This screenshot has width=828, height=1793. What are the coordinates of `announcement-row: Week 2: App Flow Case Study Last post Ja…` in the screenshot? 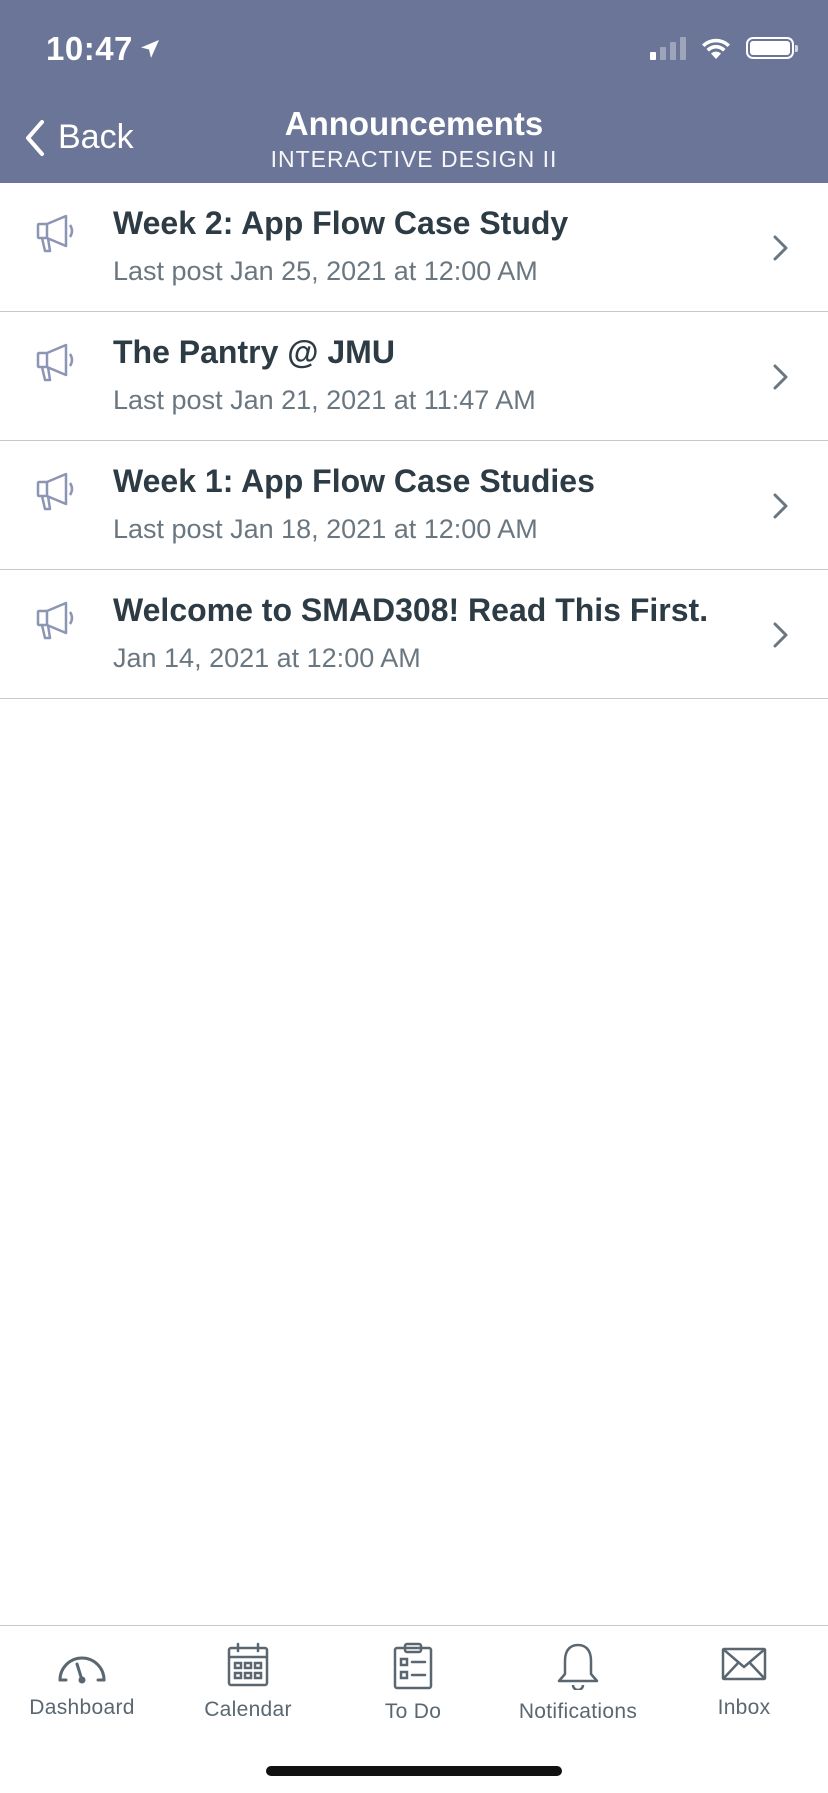 It's located at (414, 247).